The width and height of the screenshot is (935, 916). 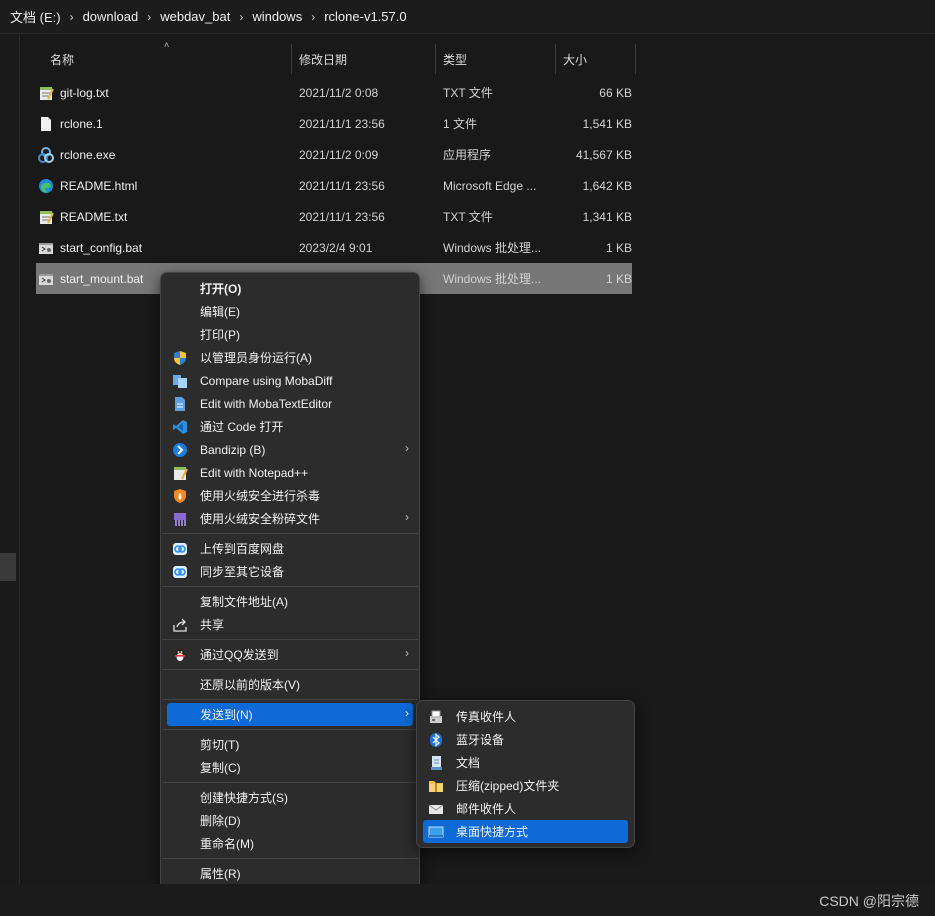 What do you see at coordinates (635, 59) in the screenshot?
I see `column-divider` at bounding box center [635, 59].